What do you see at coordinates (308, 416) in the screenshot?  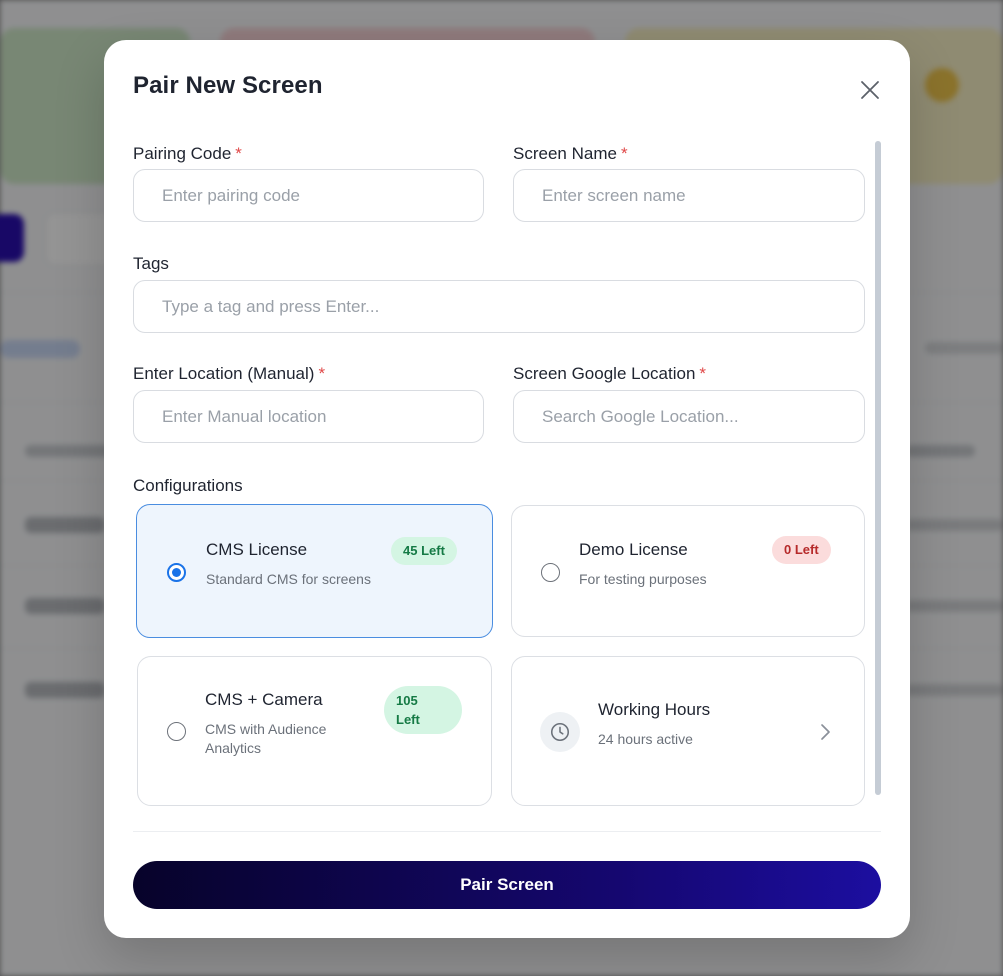 I see `manual-location-input` at bounding box center [308, 416].